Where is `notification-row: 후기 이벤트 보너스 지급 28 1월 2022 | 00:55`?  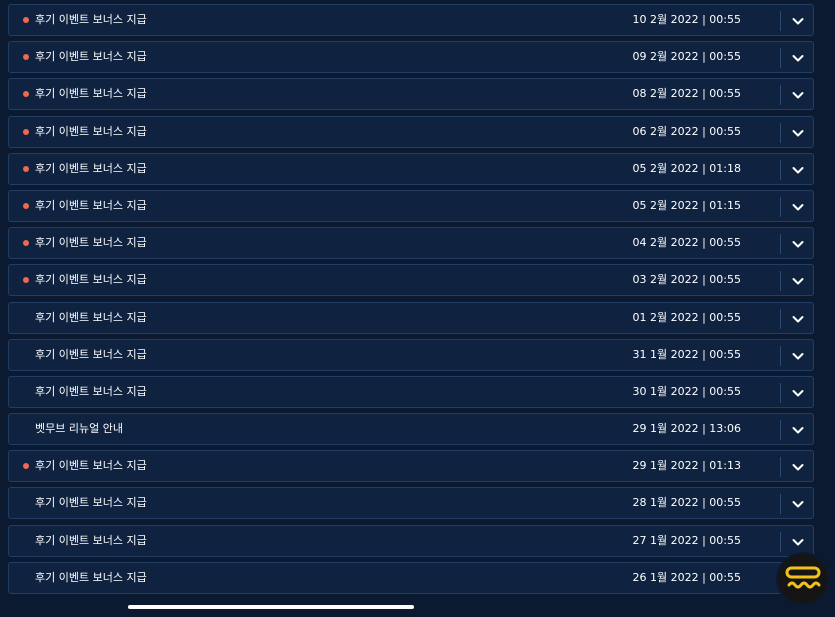 notification-row: 후기 이벤트 보너스 지급 28 1월 2022 | 00:55 is located at coordinates (411, 503).